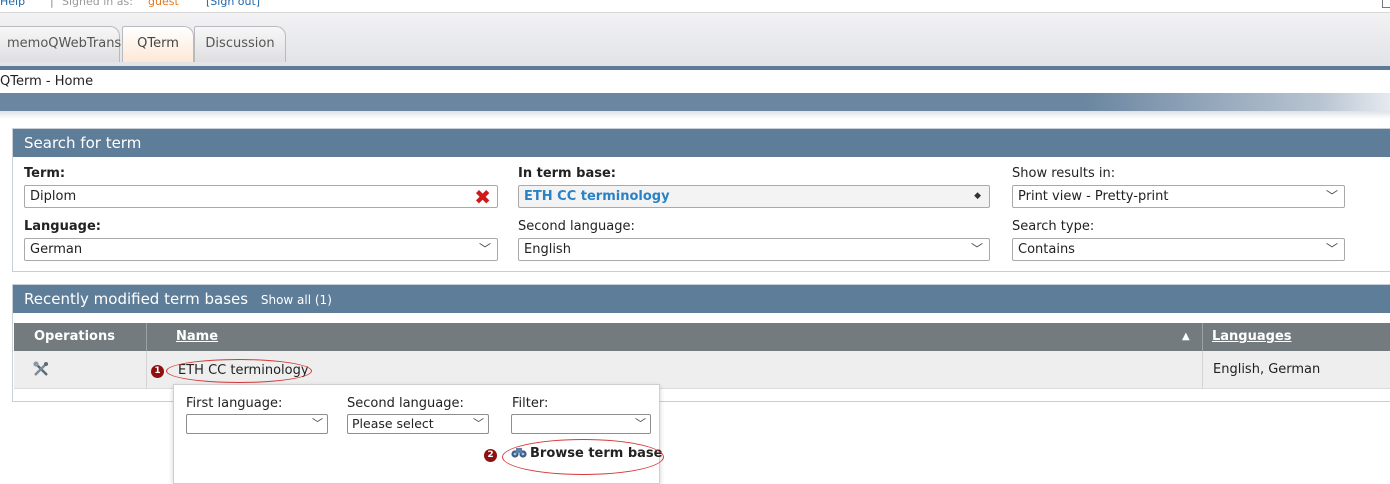 The width and height of the screenshot is (1390, 484). I want to click on termbase-select: ETH CC terminology ◆, so click(754, 196).